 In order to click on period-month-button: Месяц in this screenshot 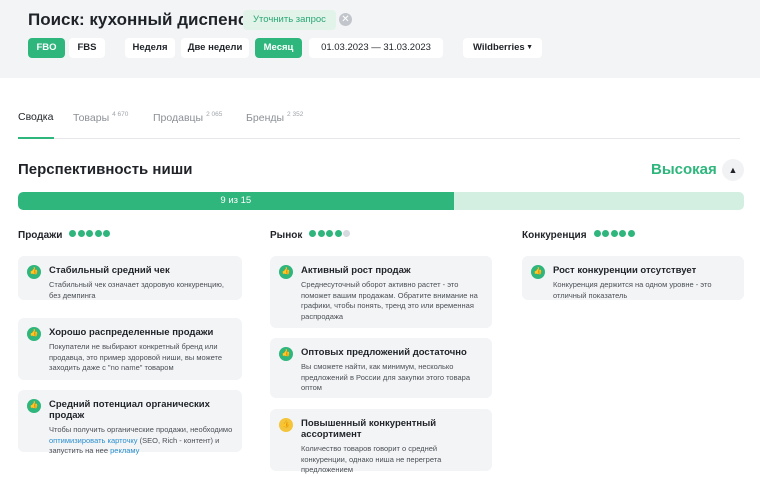, I will do `click(278, 48)`.